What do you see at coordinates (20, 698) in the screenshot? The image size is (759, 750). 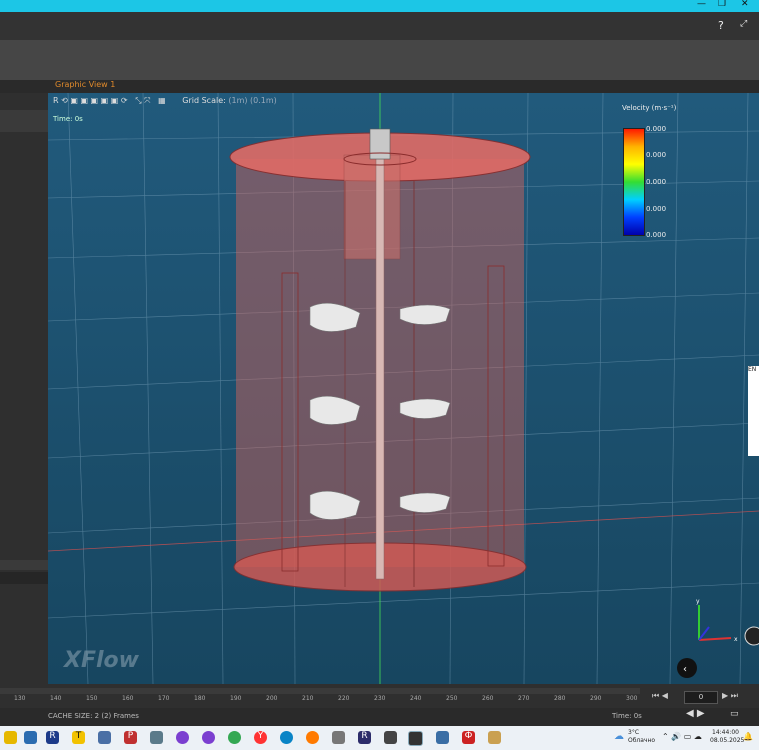 I see `timeline-tick: 130` at bounding box center [20, 698].